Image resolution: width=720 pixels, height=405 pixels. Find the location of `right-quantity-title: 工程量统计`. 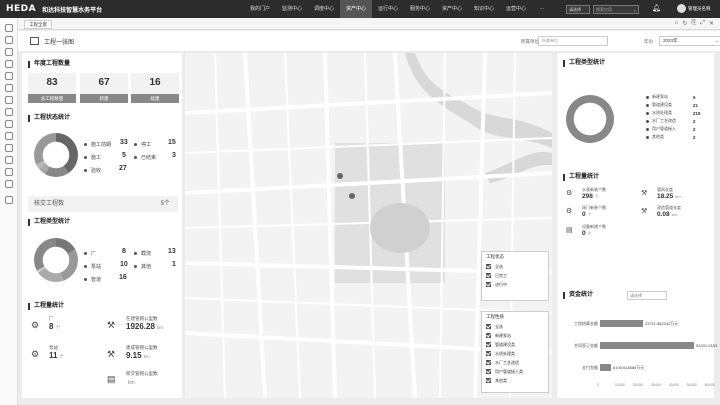

right-quantity-title: 工程量统计 is located at coordinates (581, 177).